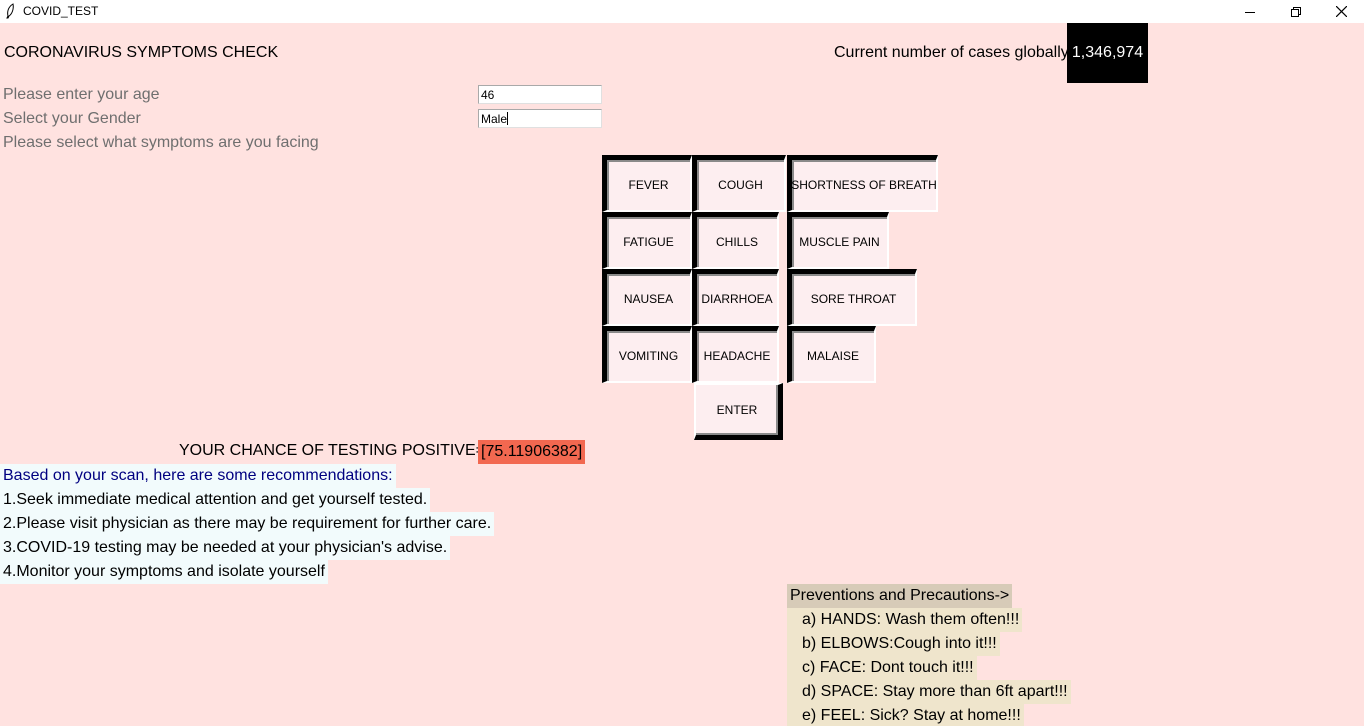  I want to click on preventions-heading: Preventions and Precautions->, so click(900, 596).